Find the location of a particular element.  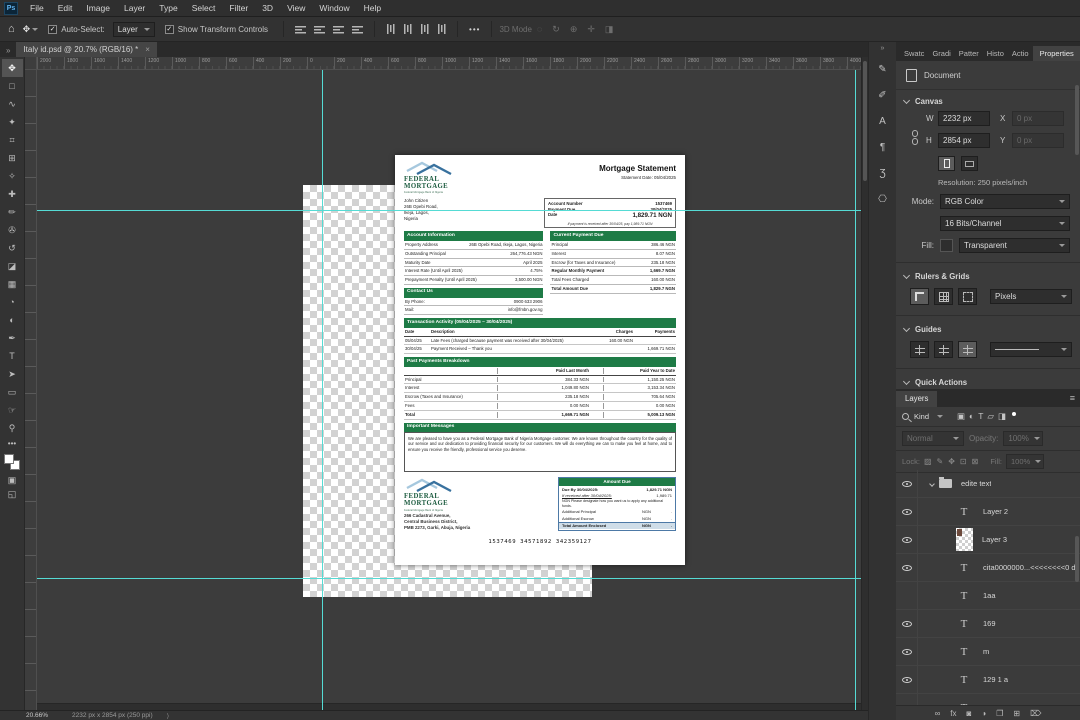

rectangle-tool: ▭ is located at coordinates (12, 392).